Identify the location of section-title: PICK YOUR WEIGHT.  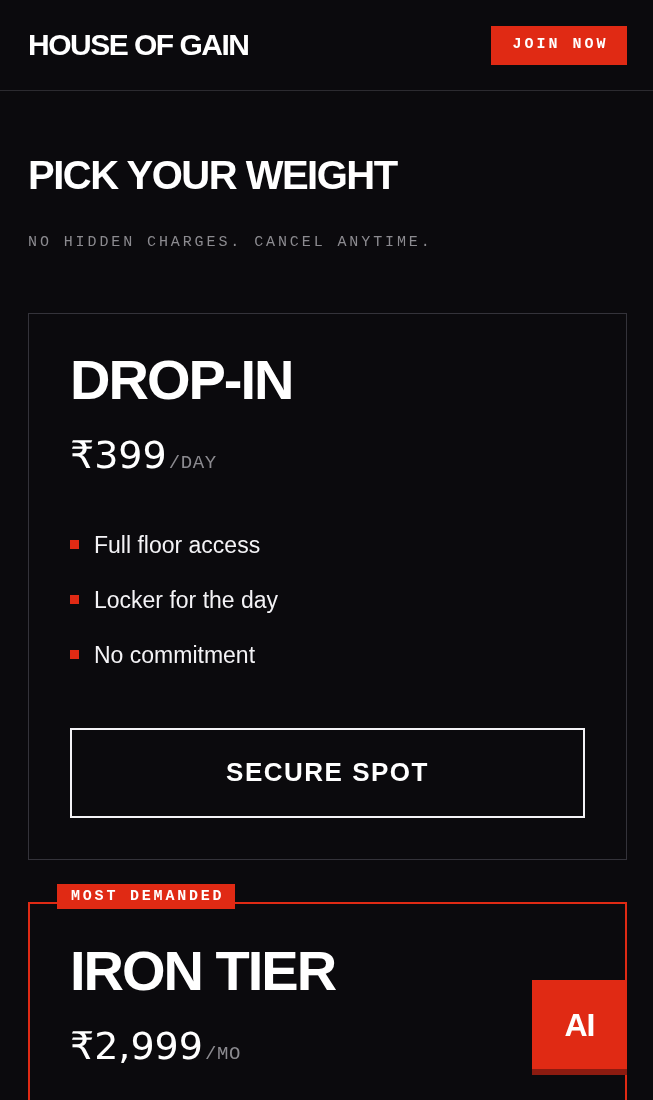
(212, 175).